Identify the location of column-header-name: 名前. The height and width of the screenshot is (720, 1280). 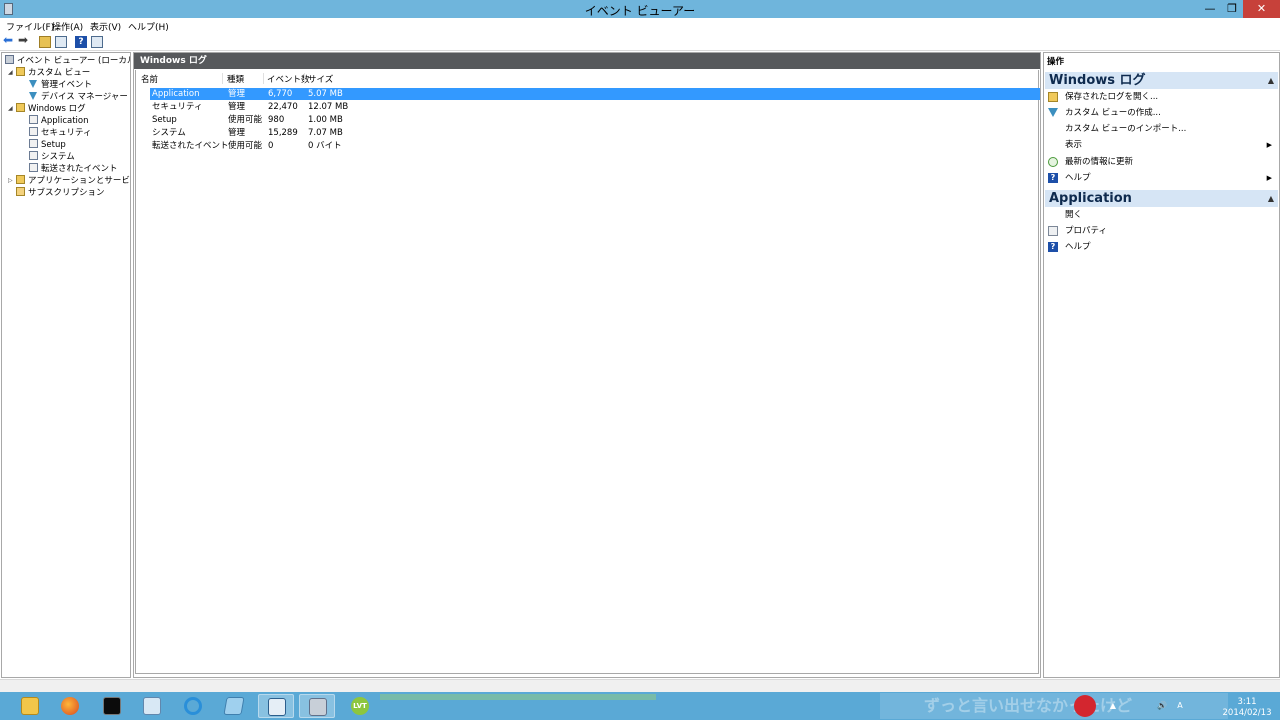
(149, 79).